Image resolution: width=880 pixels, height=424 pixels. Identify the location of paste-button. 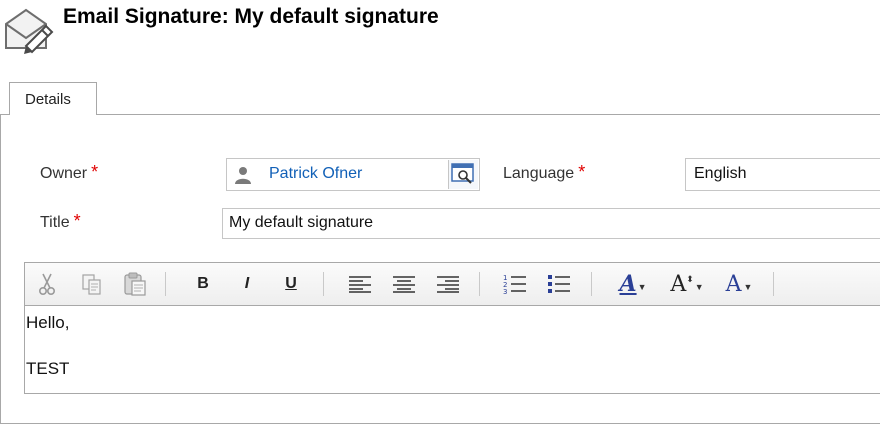
(135, 284).